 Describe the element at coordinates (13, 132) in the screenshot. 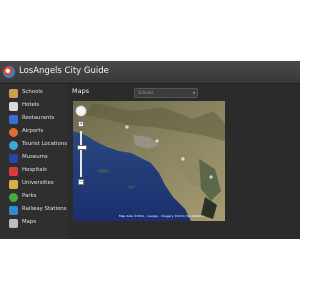

I see `airplane-icon` at that location.